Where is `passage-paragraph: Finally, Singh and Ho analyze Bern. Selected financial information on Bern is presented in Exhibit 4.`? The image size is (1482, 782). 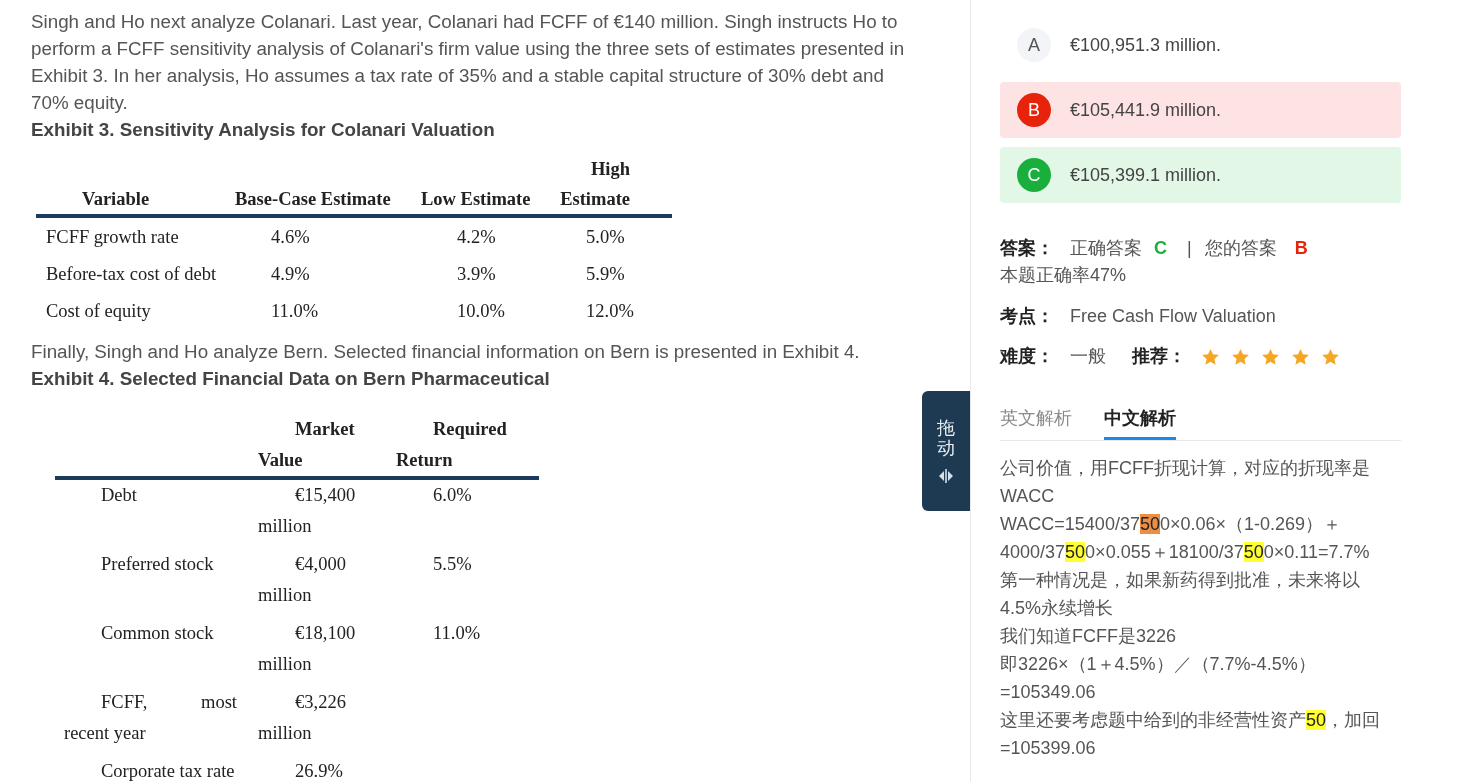
passage-paragraph: Finally, Singh and Ho analyze Bern. Selected financial information on Bern is presented in Exhibit 4. is located at coordinates (445, 352).